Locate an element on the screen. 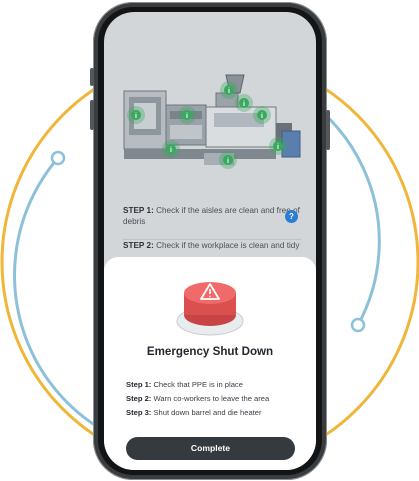 The image size is (419, 481). step-text: Check that PPE is in place is located at coordinates (198, 384).